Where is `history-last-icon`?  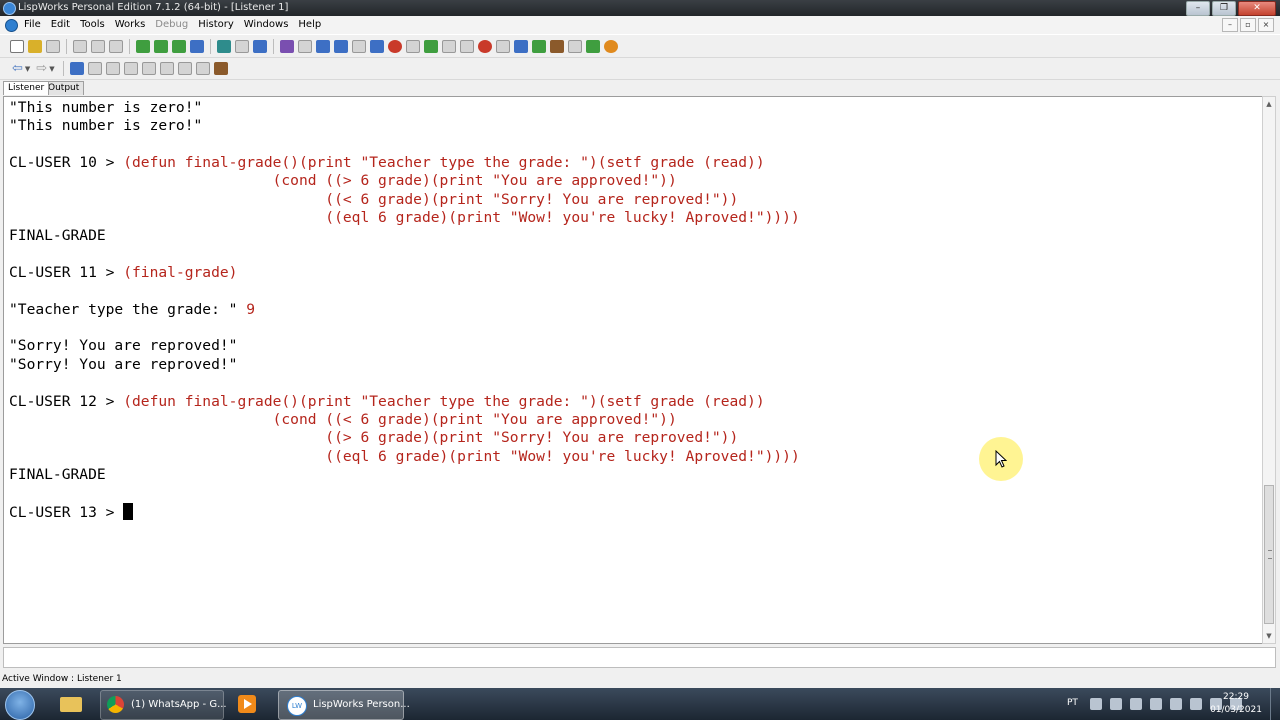
history-last-icon is located at coordinates (148, 68).